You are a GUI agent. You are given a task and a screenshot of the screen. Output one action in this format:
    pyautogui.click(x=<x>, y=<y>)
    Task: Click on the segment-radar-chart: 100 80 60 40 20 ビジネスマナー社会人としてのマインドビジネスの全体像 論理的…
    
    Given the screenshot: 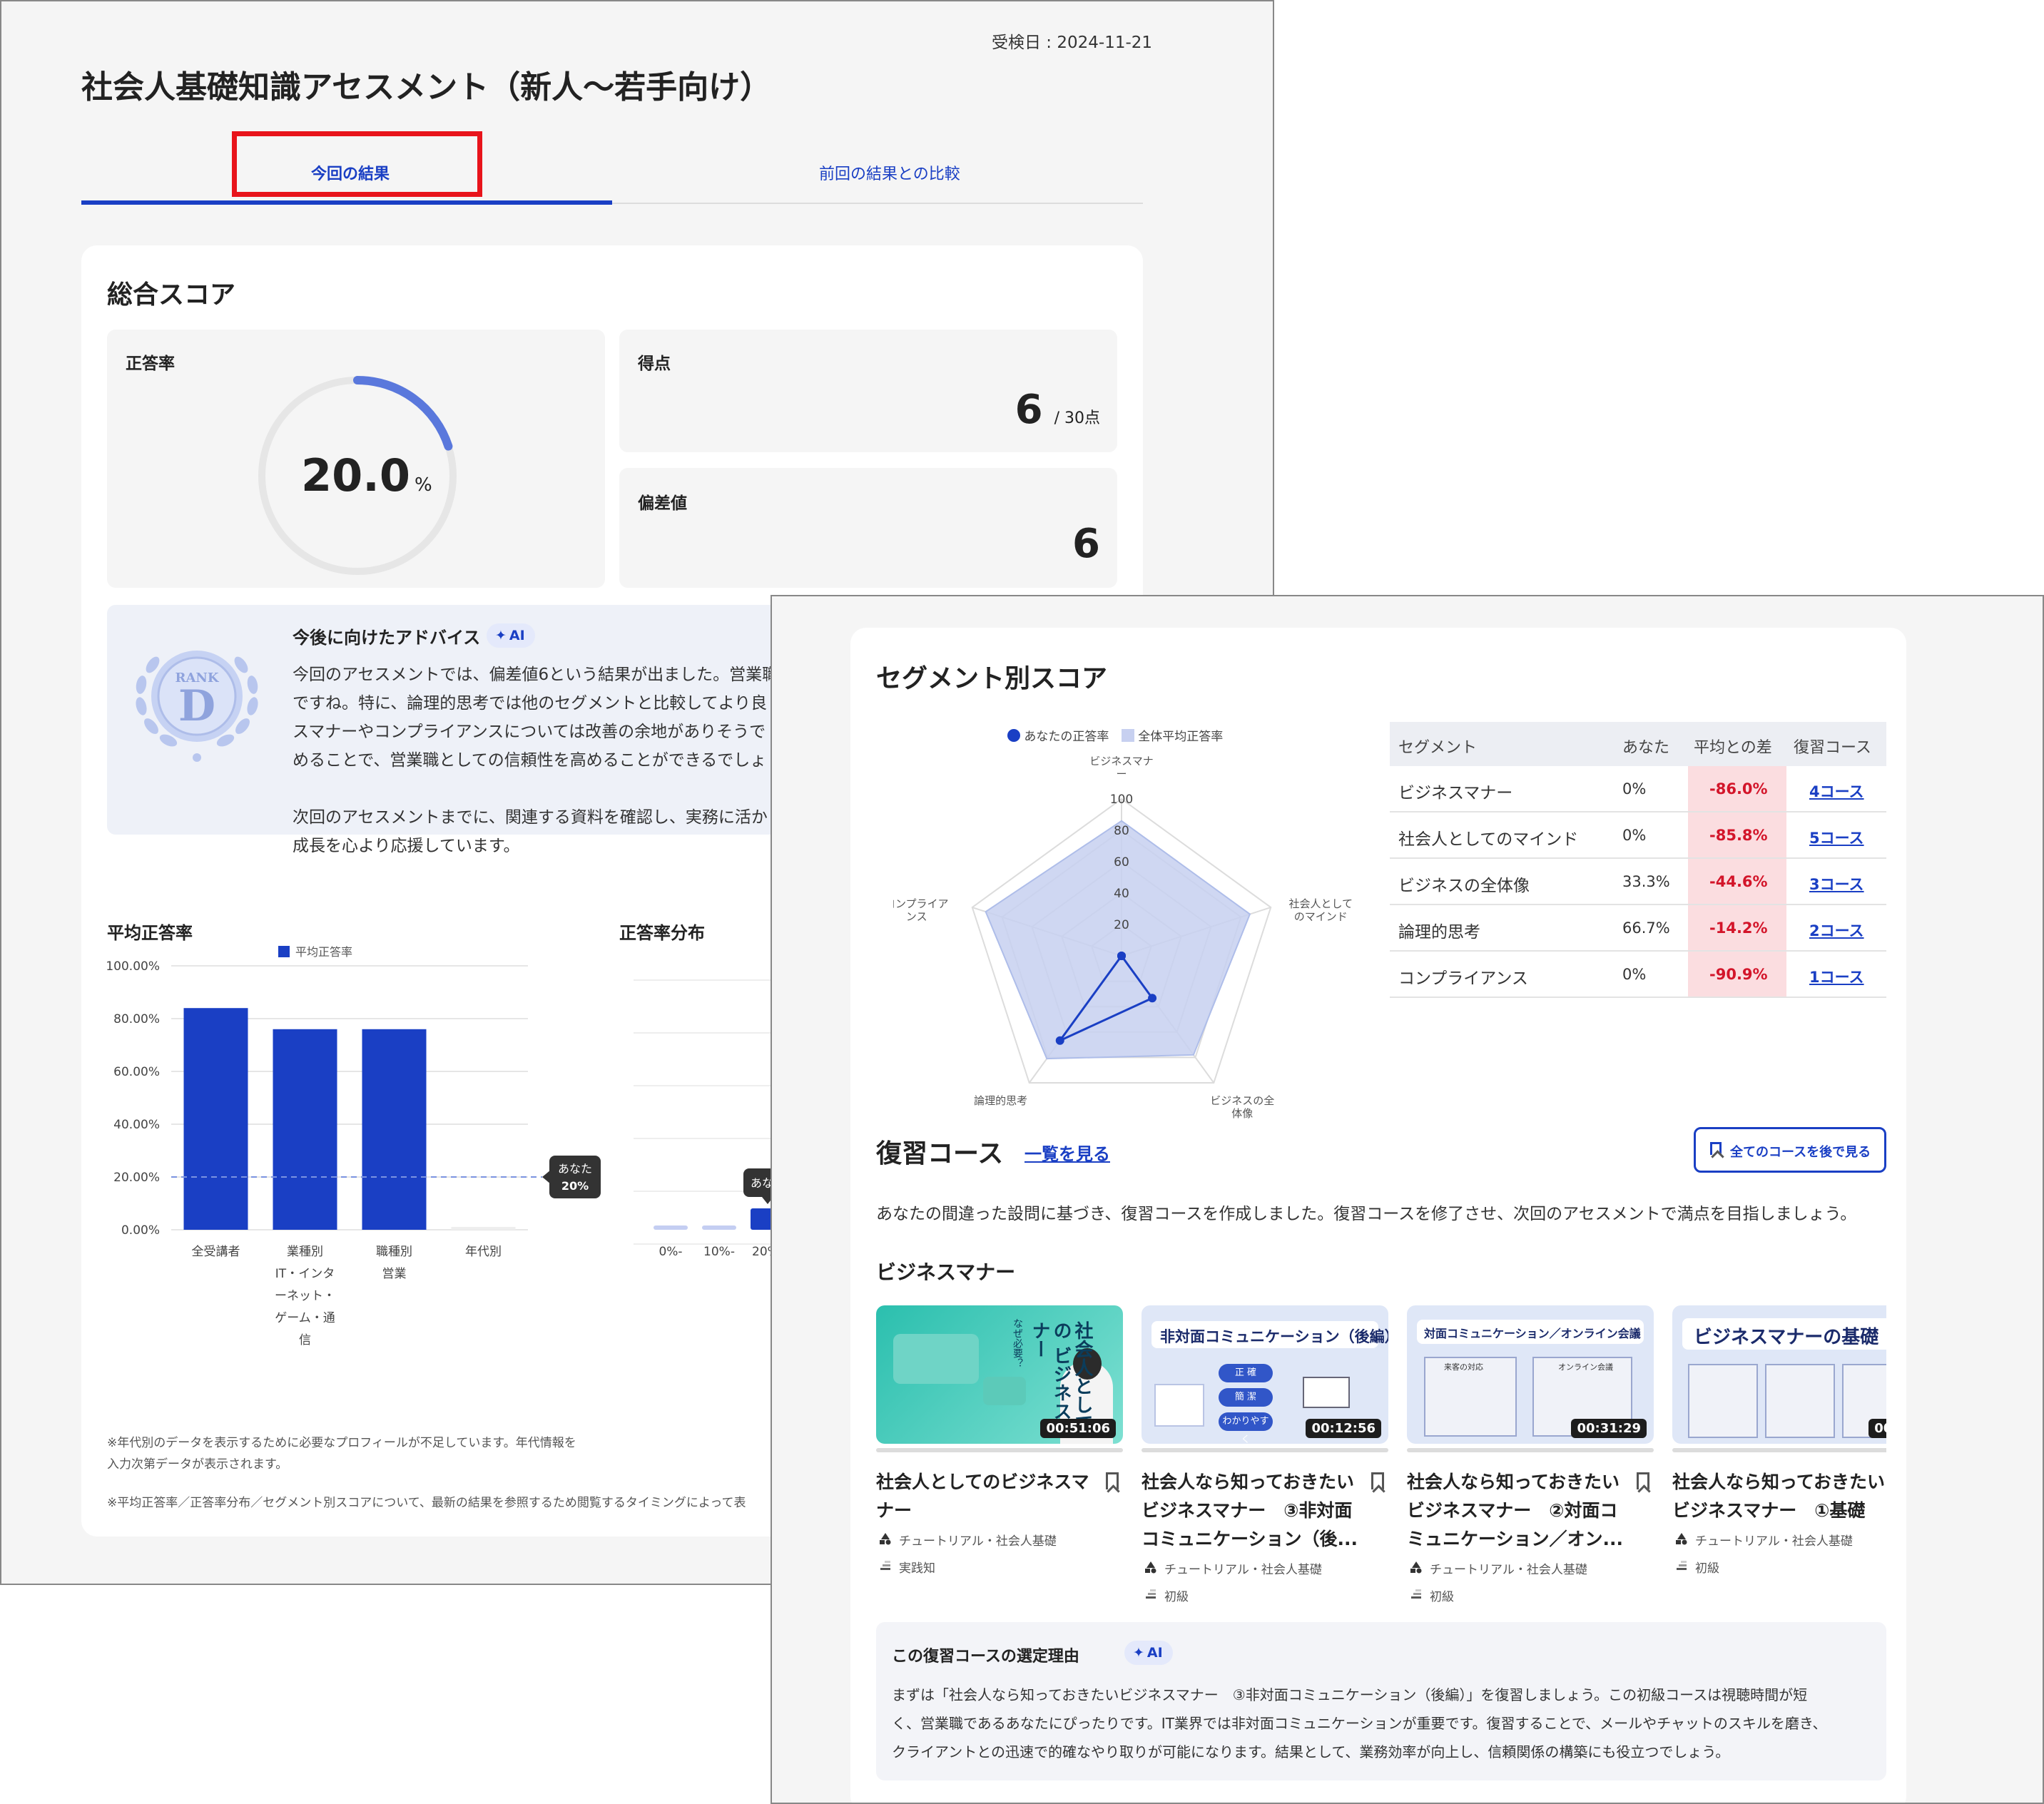 What is the action you would take?
    pyautogui.click(x=1123, y=938)
    